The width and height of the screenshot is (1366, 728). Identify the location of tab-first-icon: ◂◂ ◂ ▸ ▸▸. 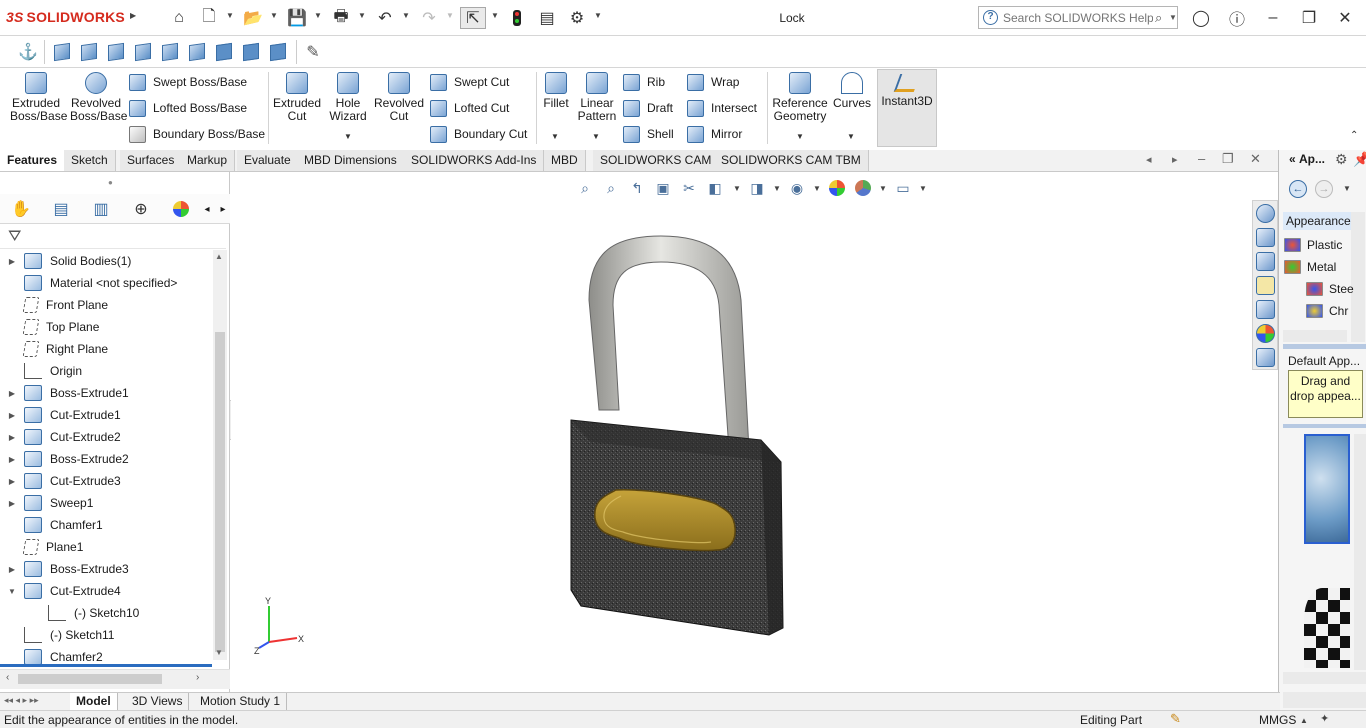
(21, 700).